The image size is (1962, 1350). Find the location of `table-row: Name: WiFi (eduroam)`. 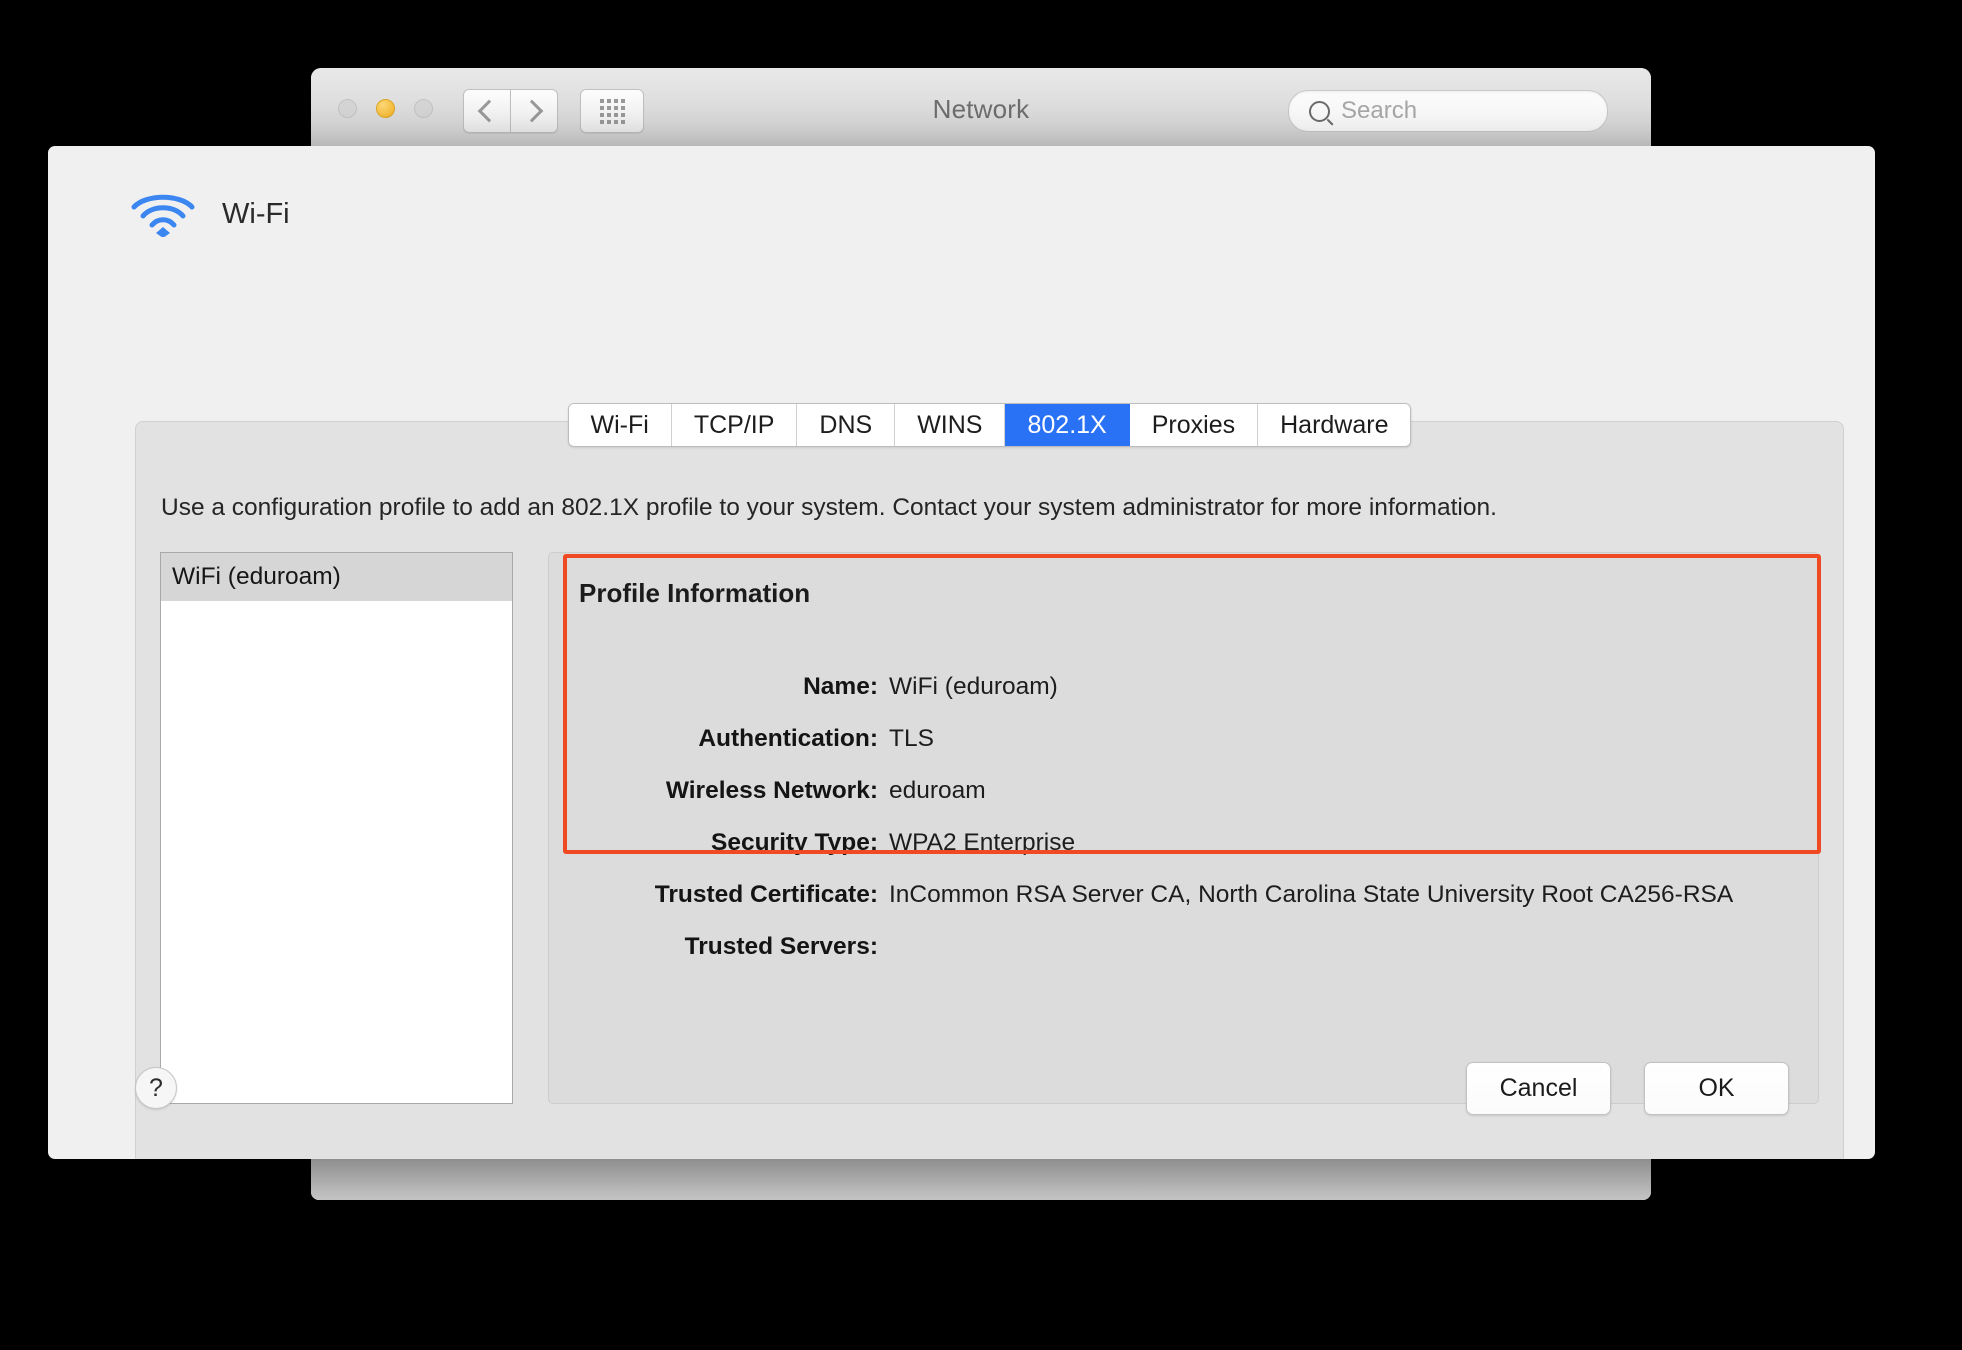

table-row: Name: WiFi (eduroam) is located at coordinates (1183, 699).